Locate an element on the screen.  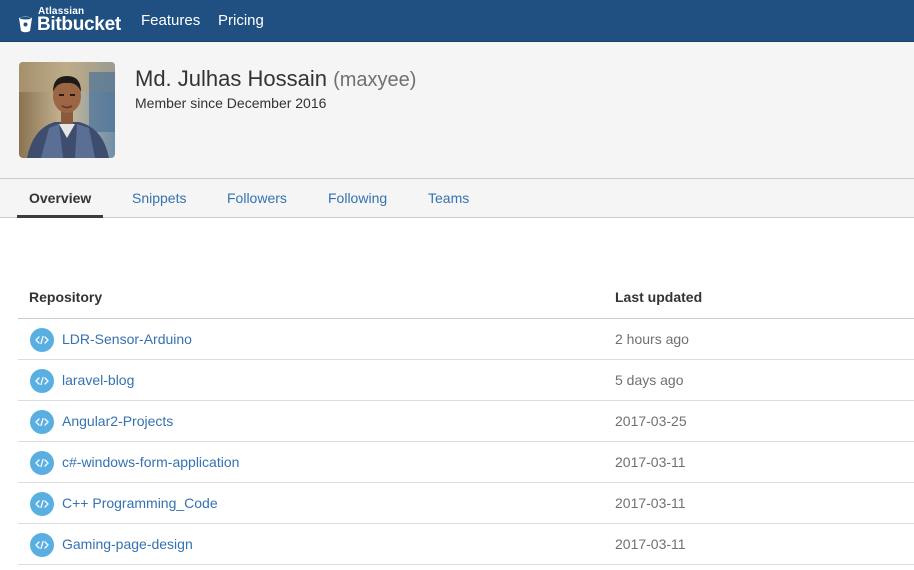
bitbucket-wordmark: Bitbucket is located at coordinates (79, 24).